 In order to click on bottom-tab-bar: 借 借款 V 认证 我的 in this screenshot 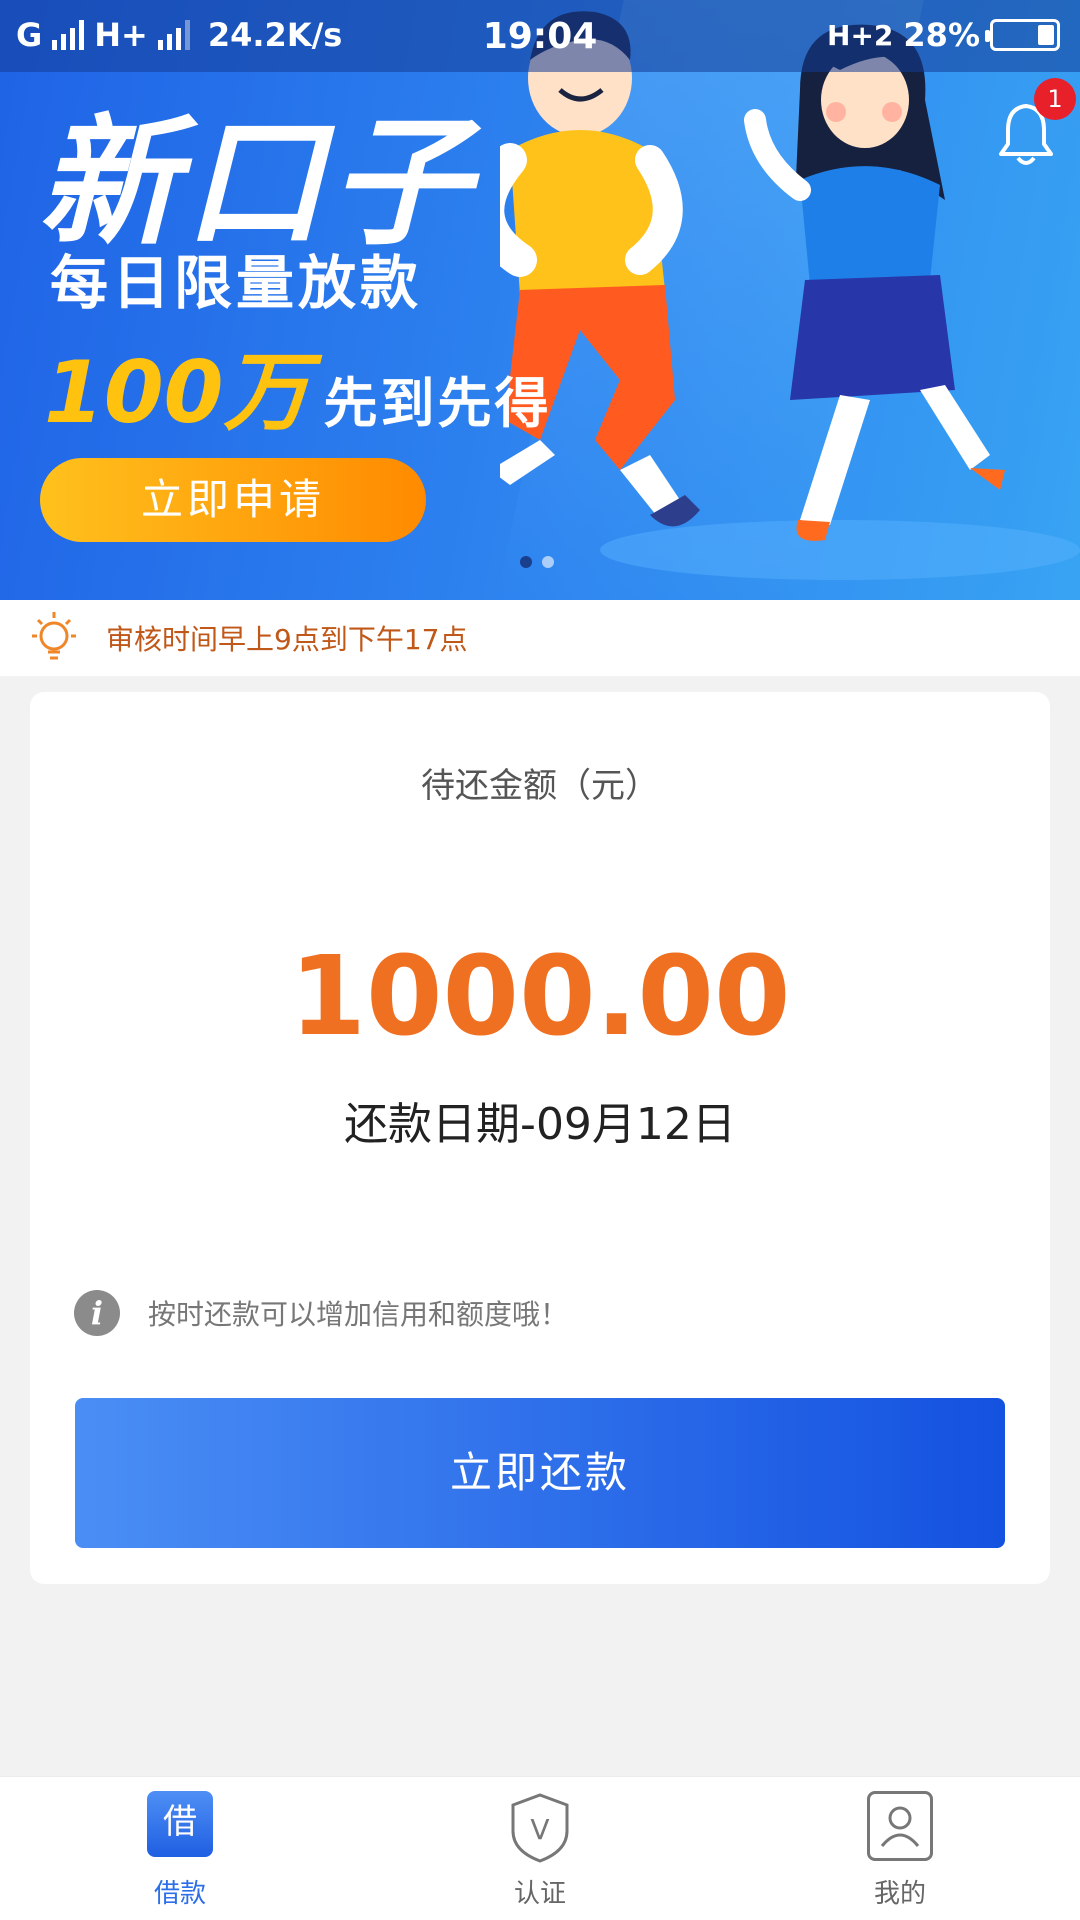, I will do `click(540, 1848)`.